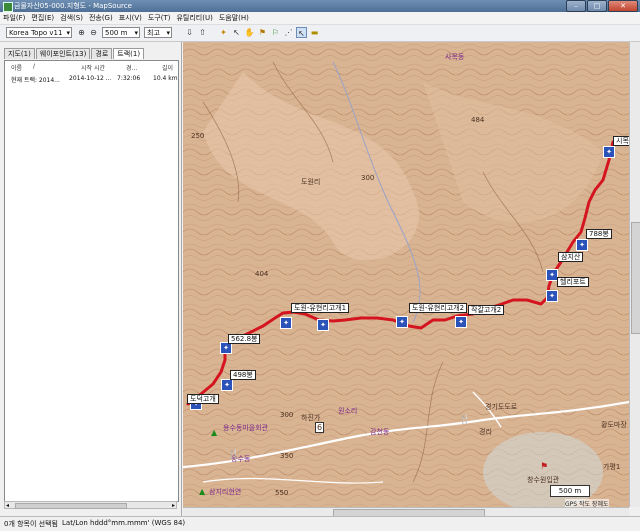  I want to click on menu-utilities: 유틸리티(U), so click(194, 18).